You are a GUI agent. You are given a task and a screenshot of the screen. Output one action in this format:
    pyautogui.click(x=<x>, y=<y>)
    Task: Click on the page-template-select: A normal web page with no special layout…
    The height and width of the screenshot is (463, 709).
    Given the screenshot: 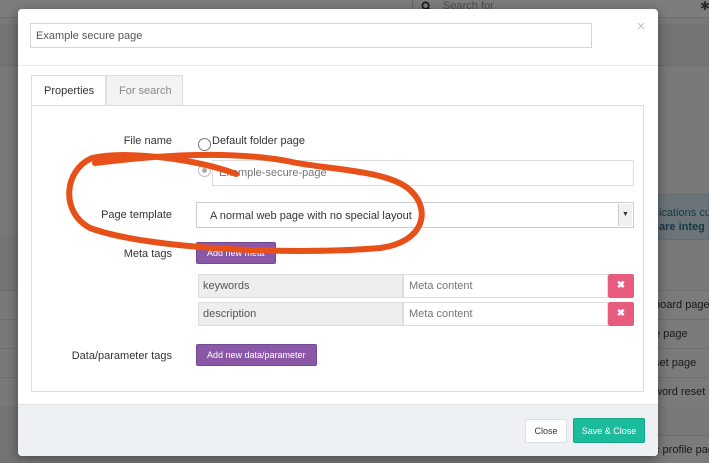 What is the action you would take?
    pyautogui.click(x=415, y=215)
    